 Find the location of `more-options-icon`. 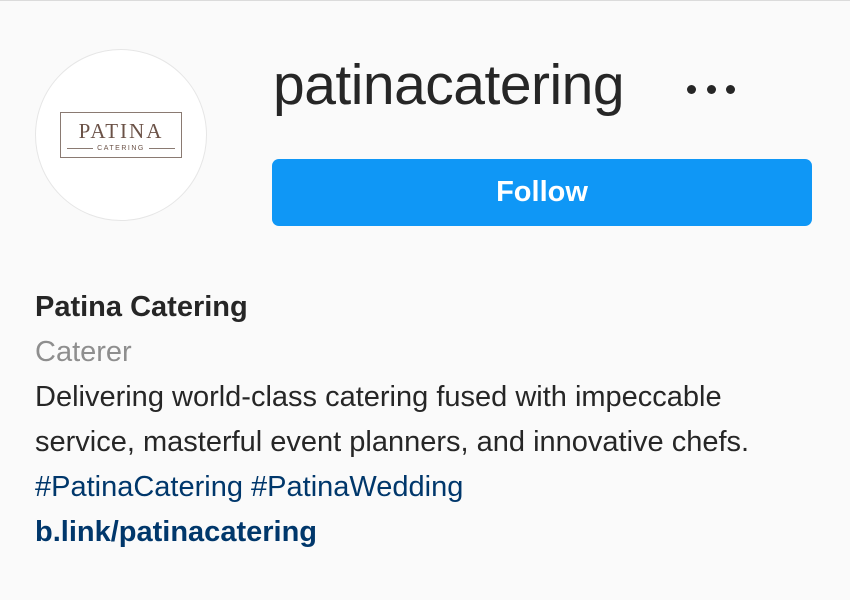

more-options-icon is located at coordinates (711, 89).